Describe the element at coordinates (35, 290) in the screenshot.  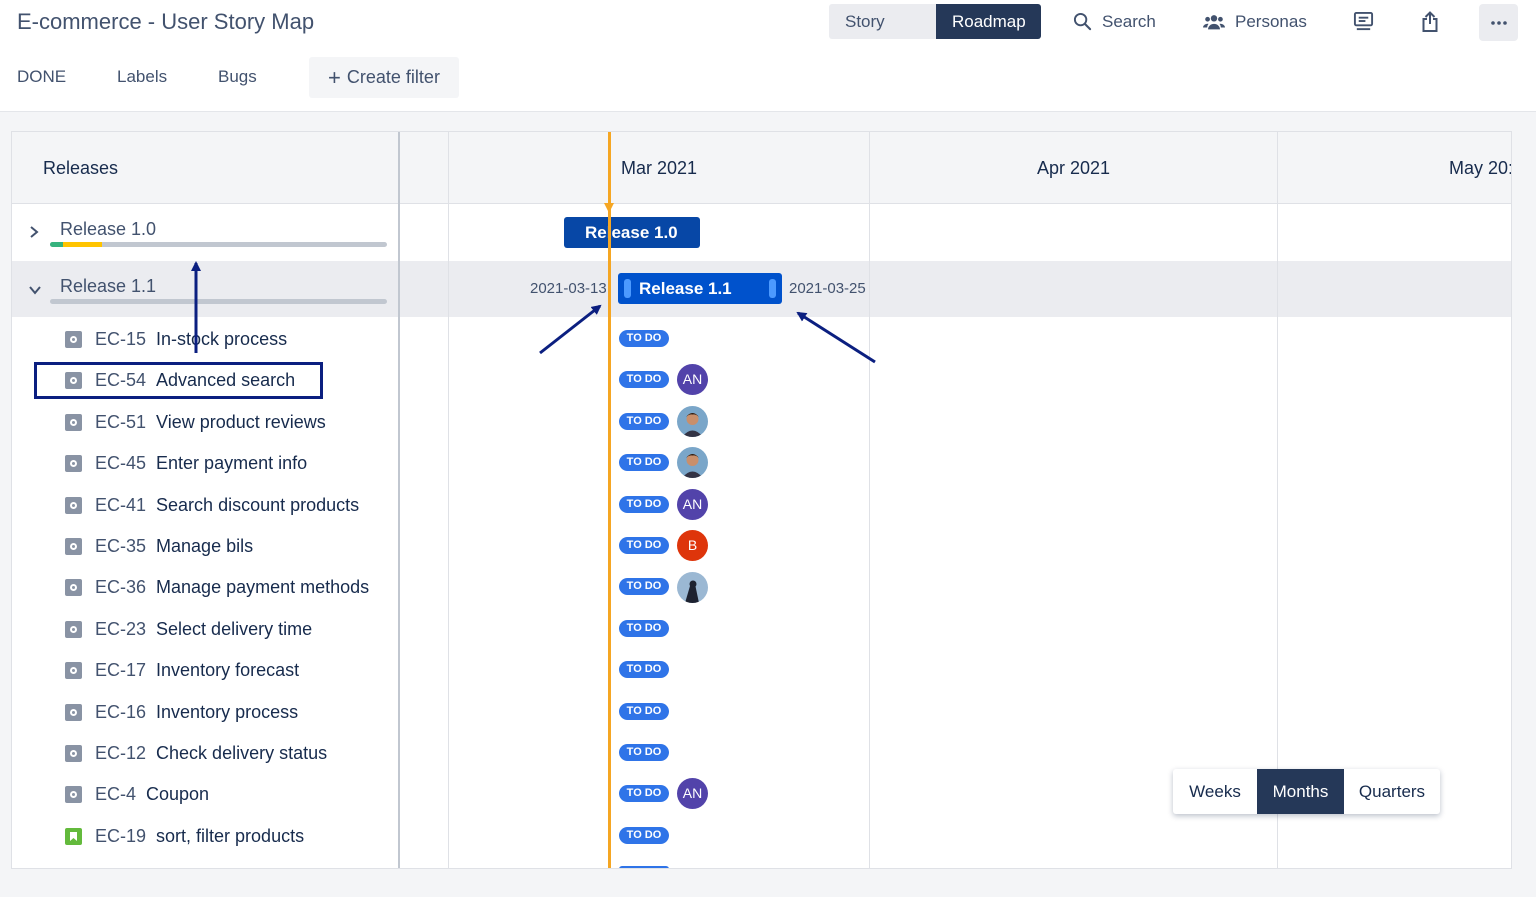
I see `chevron-down-icon` at that location.